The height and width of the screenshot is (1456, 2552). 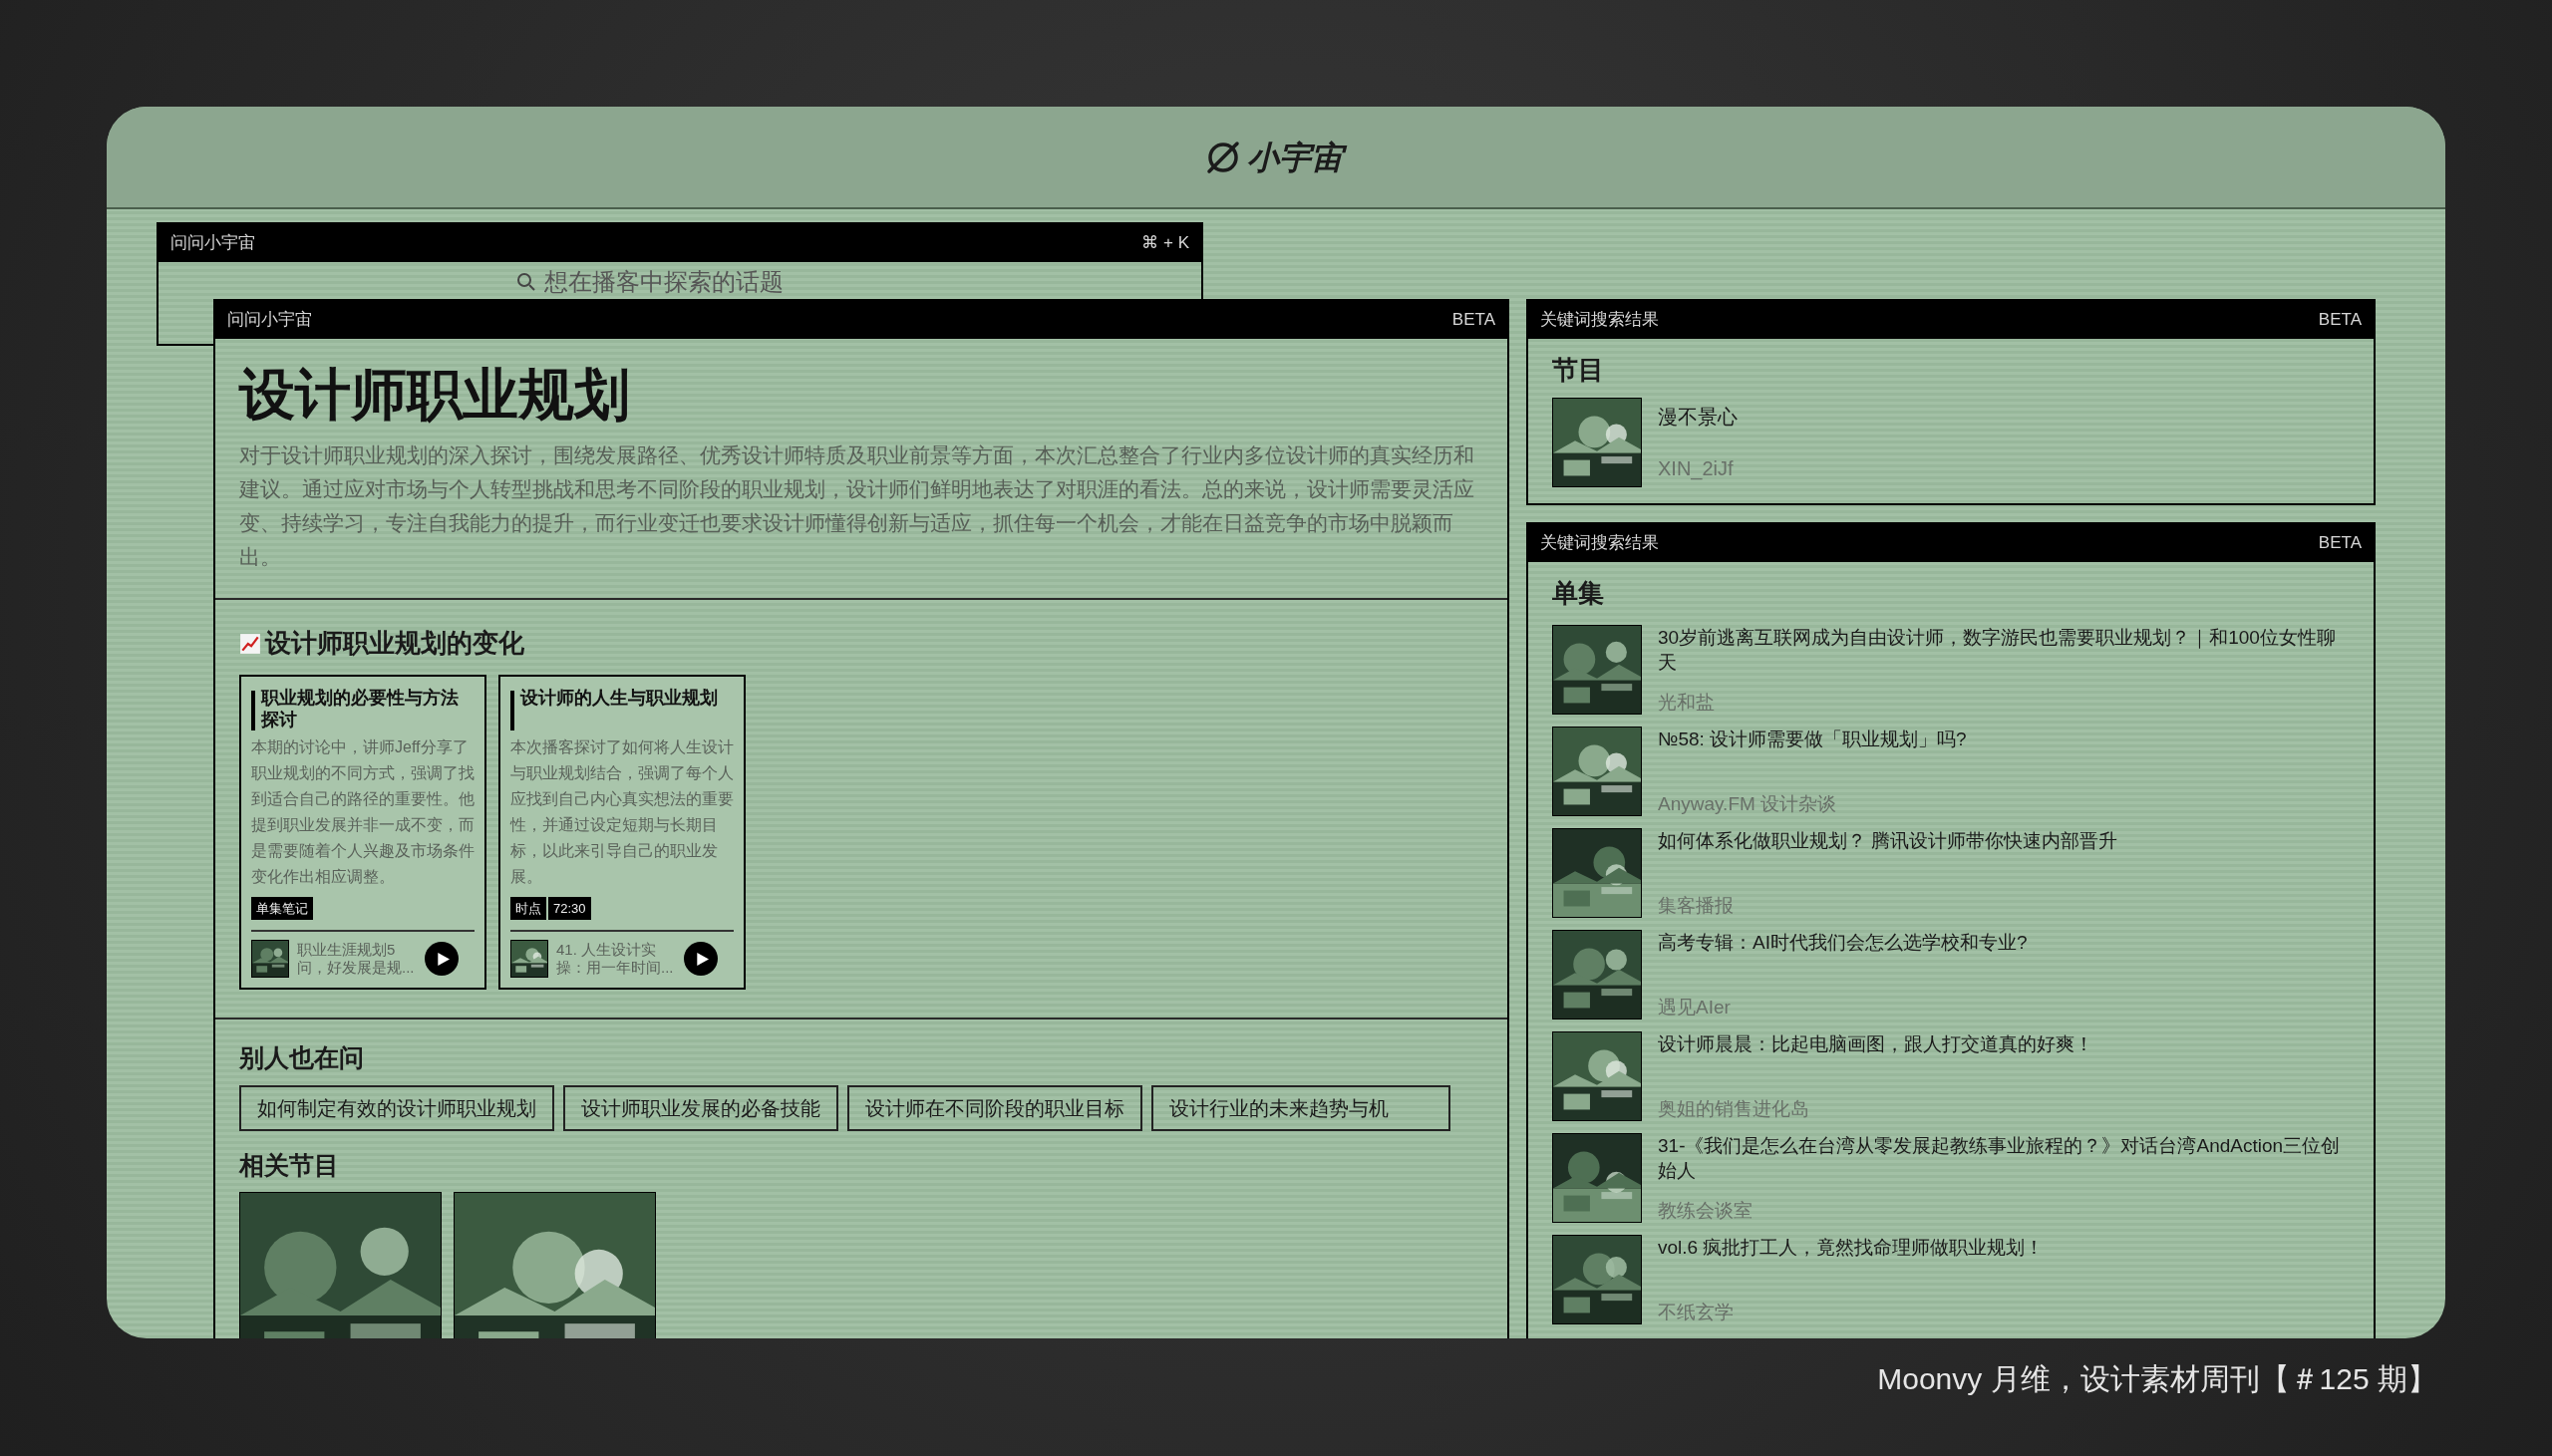 What do you see at coordinates (1687, 703) in the screenshot?
I see `podcast-name: 光和盐` at bounding box center [1687, 703].